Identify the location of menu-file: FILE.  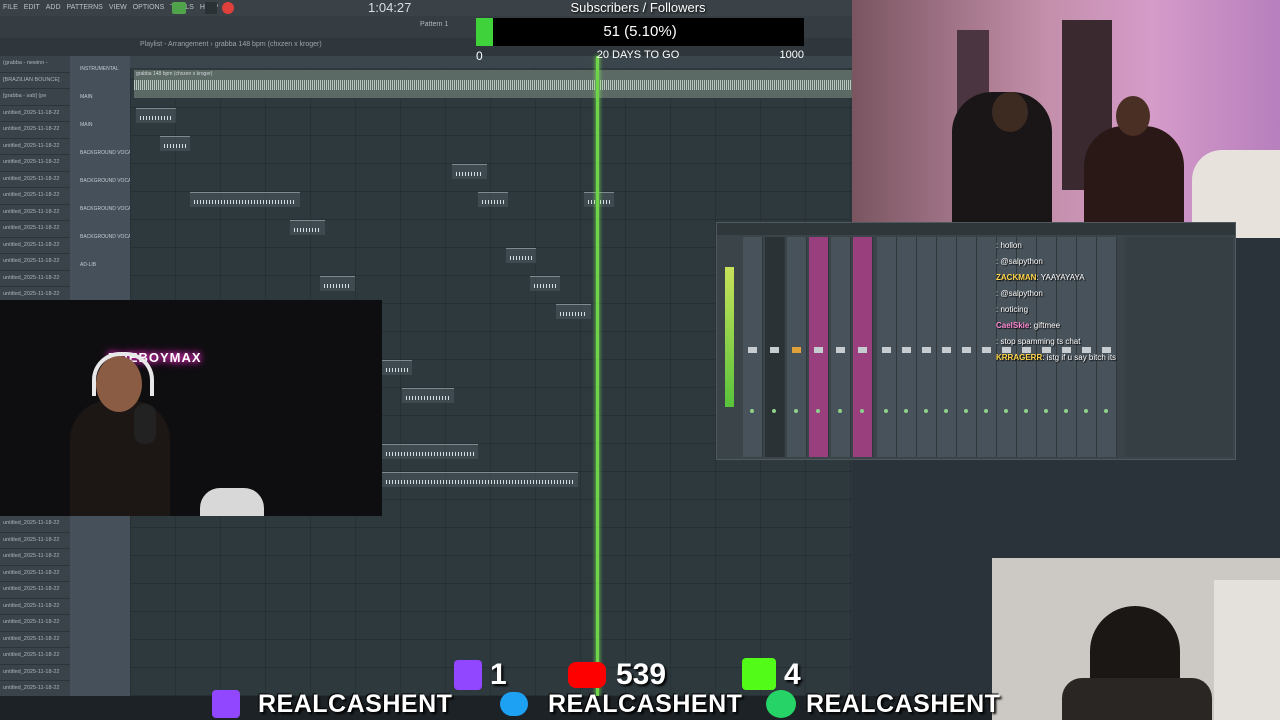
(10, 7).